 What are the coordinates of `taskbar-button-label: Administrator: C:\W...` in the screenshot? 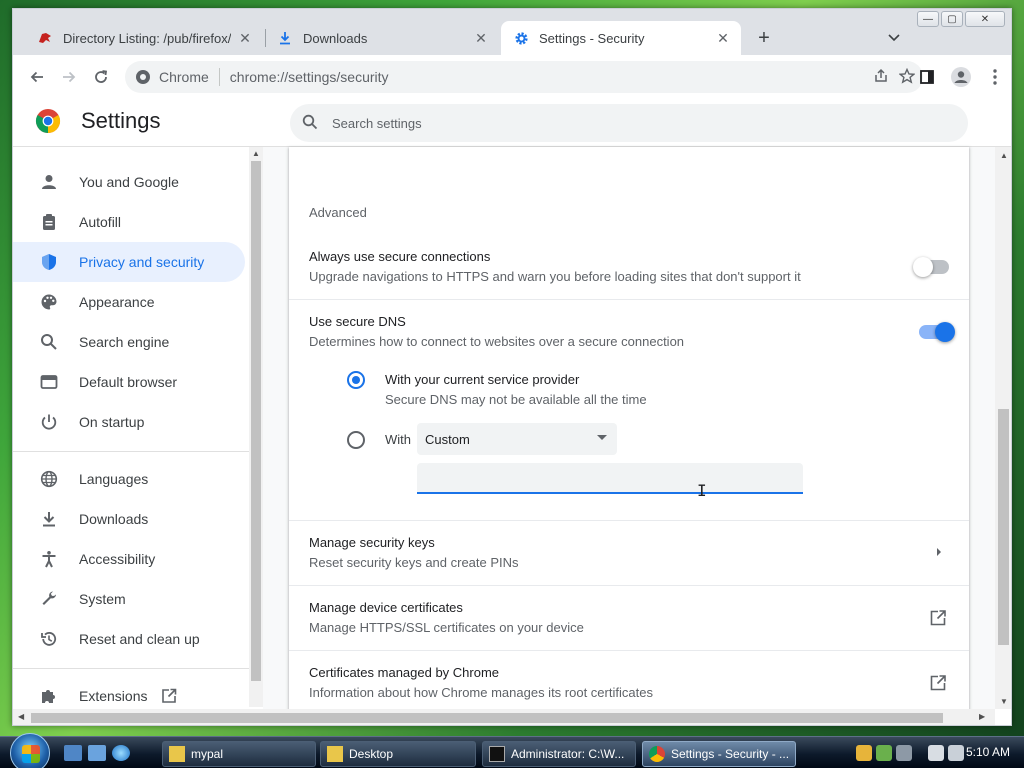 It's located at (568, 754).